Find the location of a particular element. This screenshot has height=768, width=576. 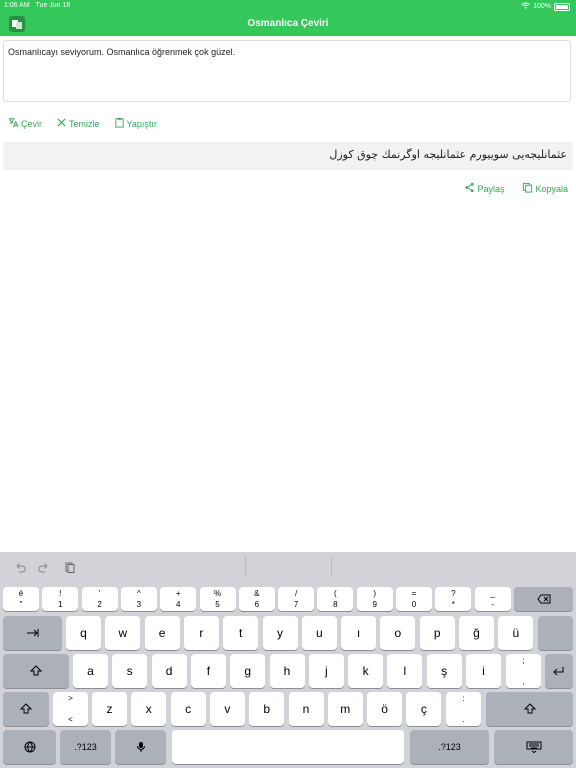

shift-lock-key is located at coordinates (36, 671).